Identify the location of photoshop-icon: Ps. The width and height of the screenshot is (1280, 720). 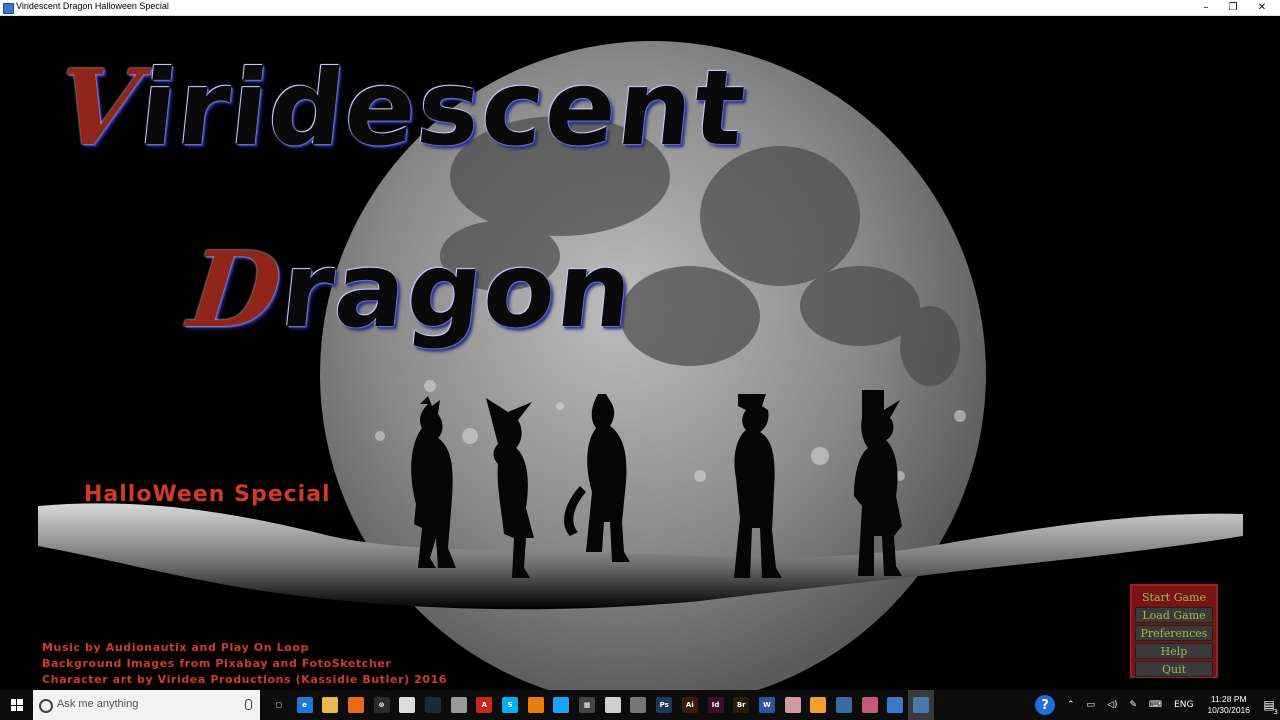
(664, 705).